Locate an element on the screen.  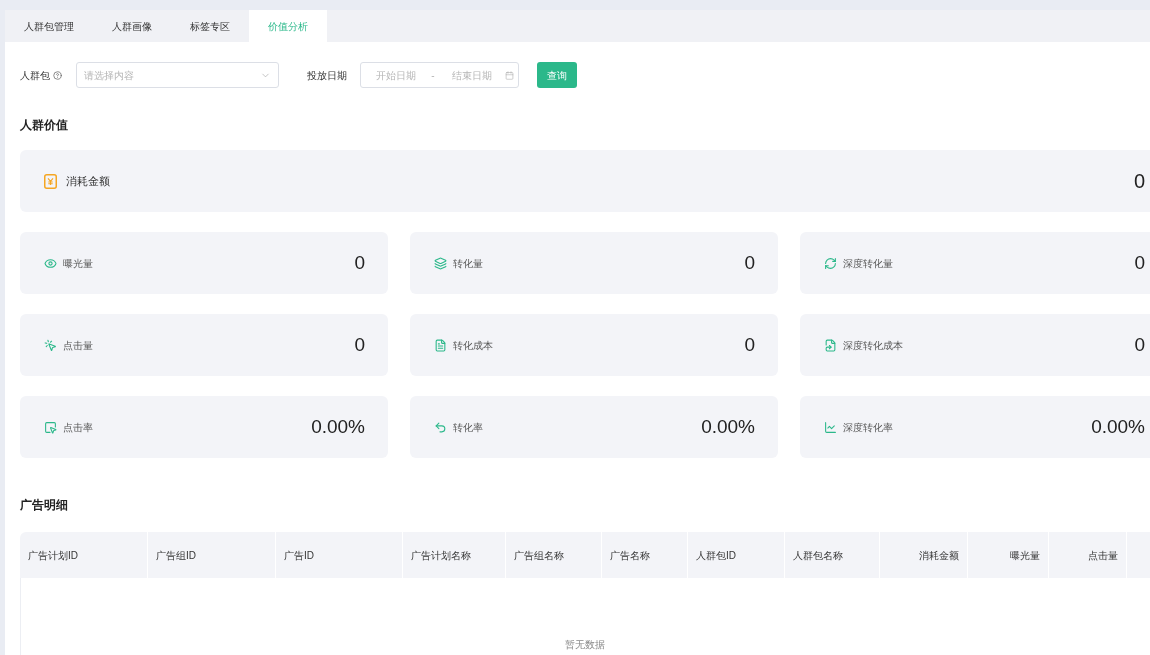
tab: 人群包管理 is located at coordinates (49, 26).